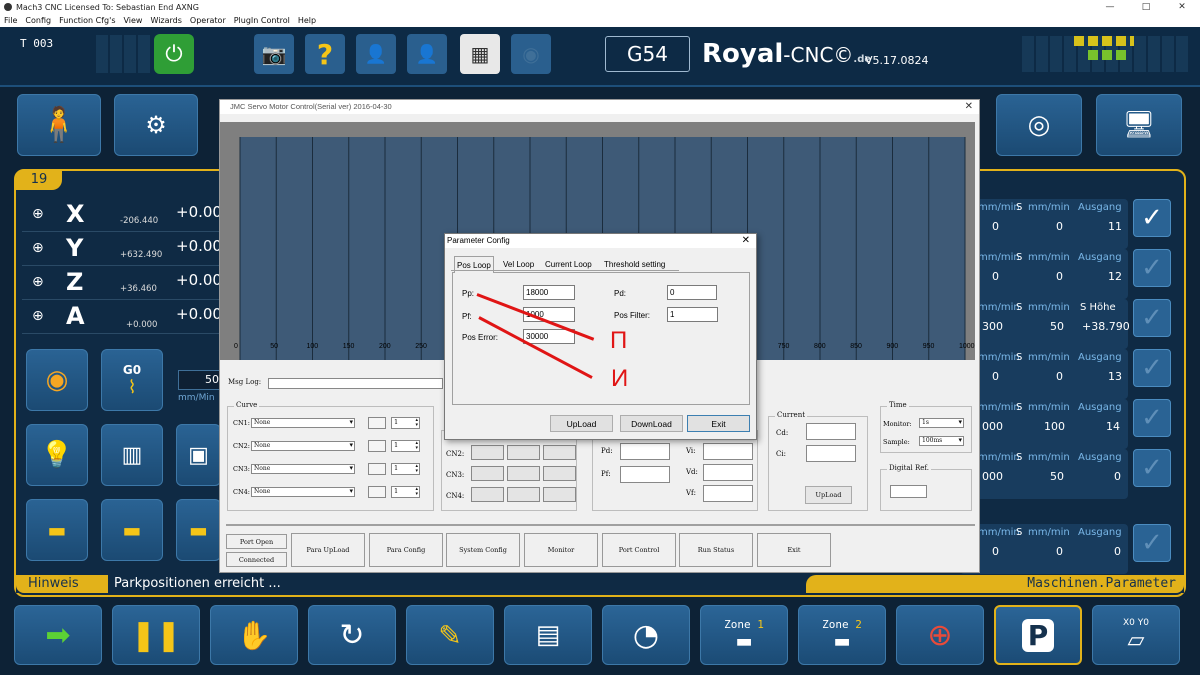 The height and width of the screenshot is (675, 1200). What do you see at coordinates (406, 550) in the screenshot?
I see `servo-button-para-config: Para Config` at bounding box center [406, 550].